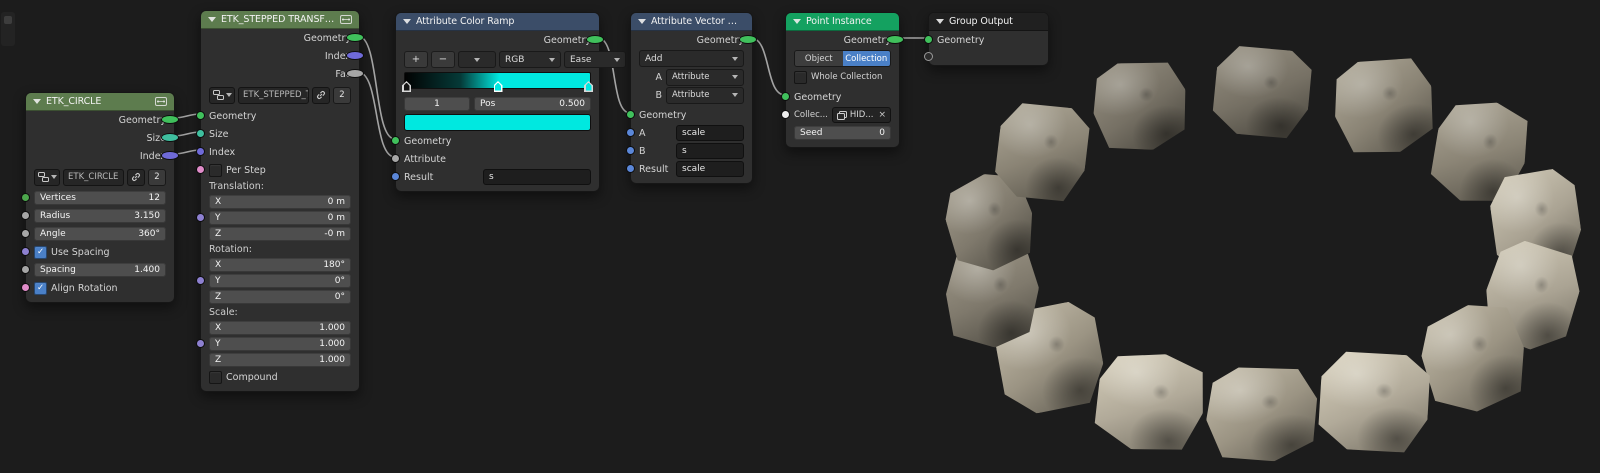  I want to click on socket-a-input, so click(630, 132).